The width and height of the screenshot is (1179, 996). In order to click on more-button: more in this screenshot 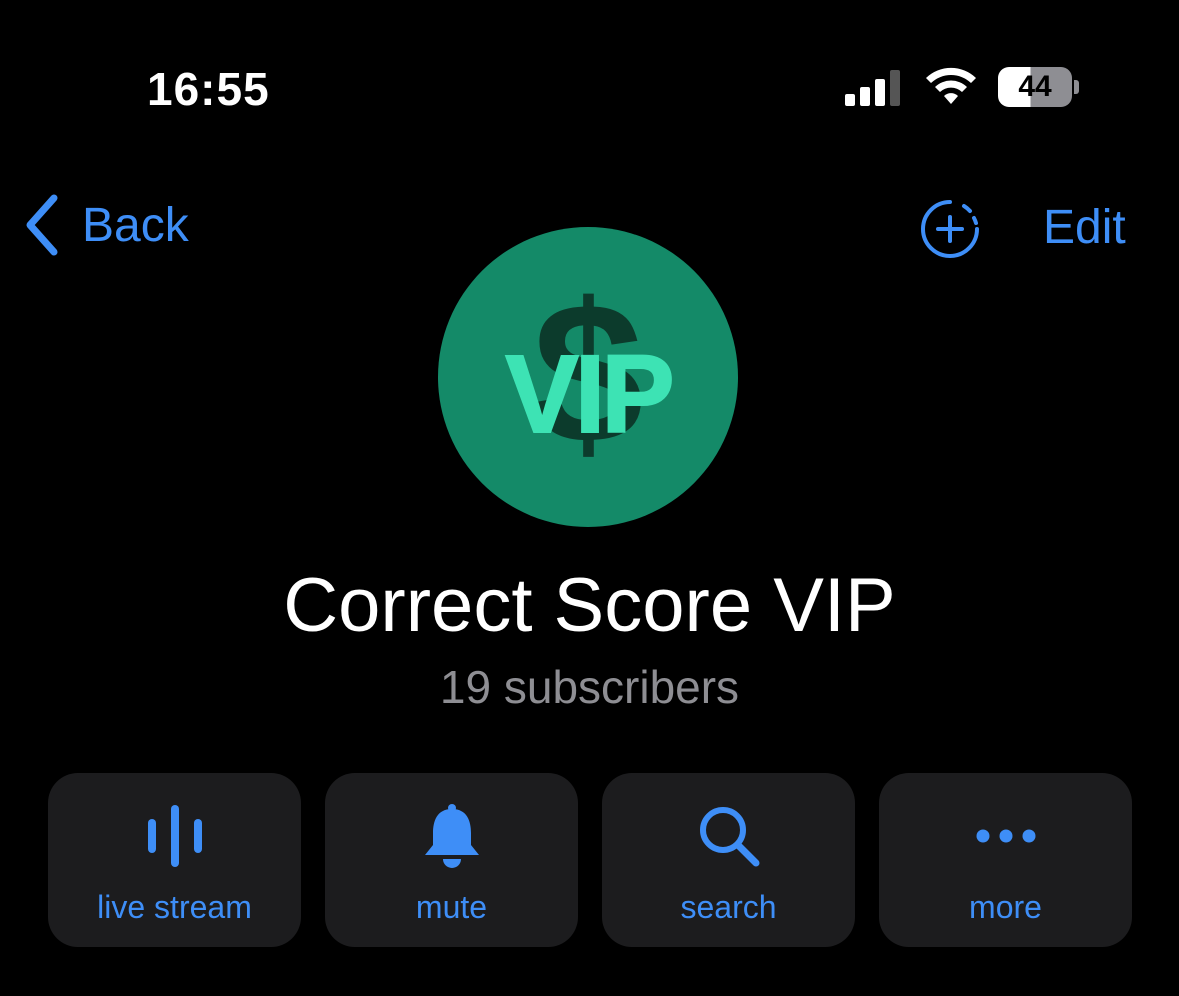, I will do `click(1005, 860)`.